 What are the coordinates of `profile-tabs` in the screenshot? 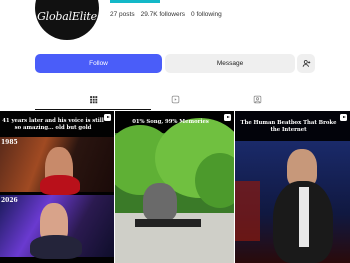 It's located at (175, 99).